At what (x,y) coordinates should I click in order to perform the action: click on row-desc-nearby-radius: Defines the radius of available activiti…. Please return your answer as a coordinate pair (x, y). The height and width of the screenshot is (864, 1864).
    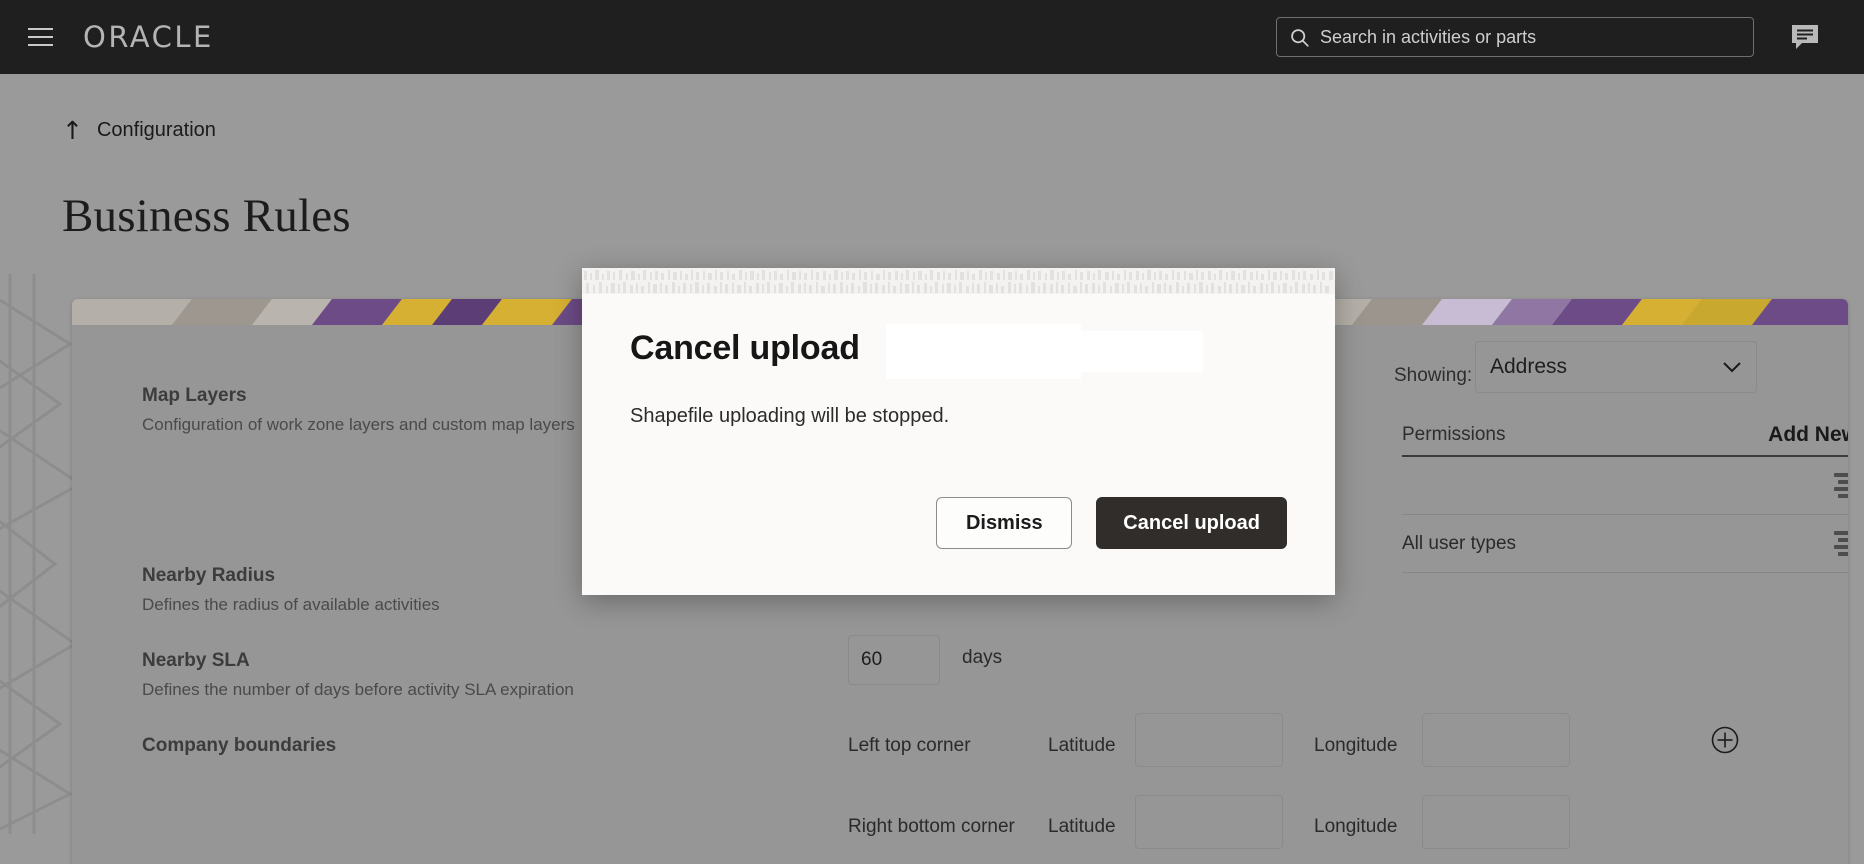
    Looking at the image, I should click on (291, 604).